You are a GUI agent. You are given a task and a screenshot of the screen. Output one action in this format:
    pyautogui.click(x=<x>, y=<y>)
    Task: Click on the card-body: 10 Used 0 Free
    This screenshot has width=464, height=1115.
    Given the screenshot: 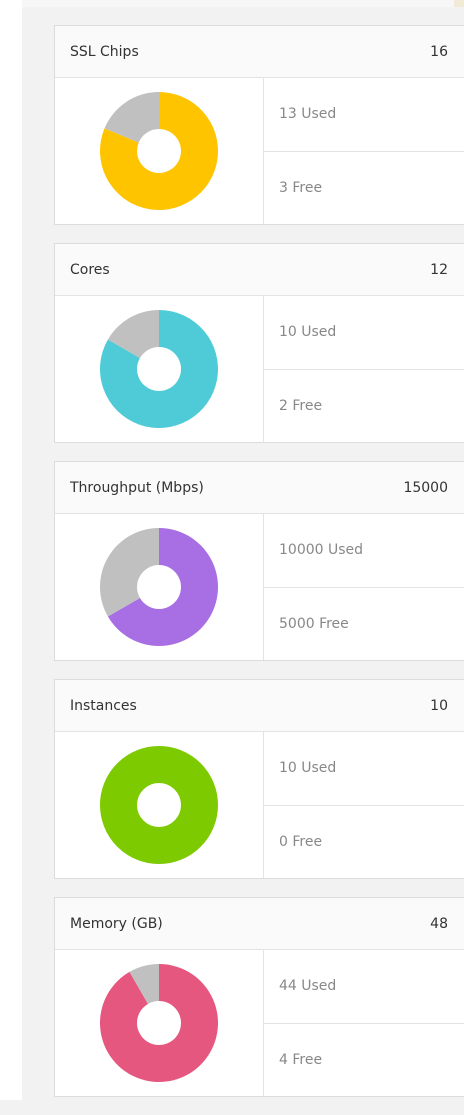 What is the action you would take?
    pyautogui.click(x=259, y=805)
    